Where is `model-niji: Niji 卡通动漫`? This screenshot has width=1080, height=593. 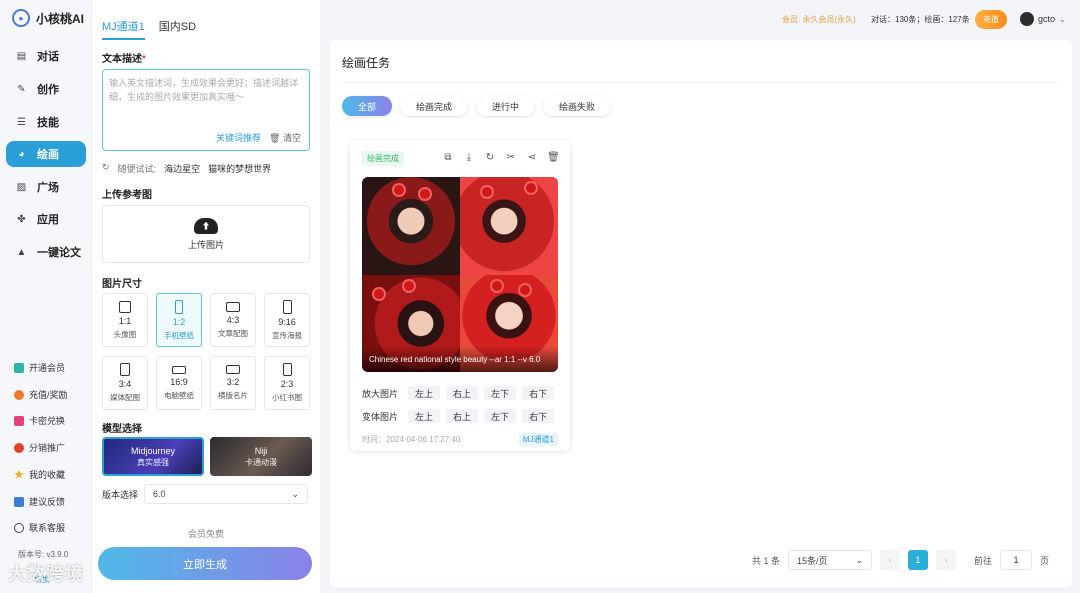
model-niji: Niji 卡通动漫 is located at coordinates (261, 456).